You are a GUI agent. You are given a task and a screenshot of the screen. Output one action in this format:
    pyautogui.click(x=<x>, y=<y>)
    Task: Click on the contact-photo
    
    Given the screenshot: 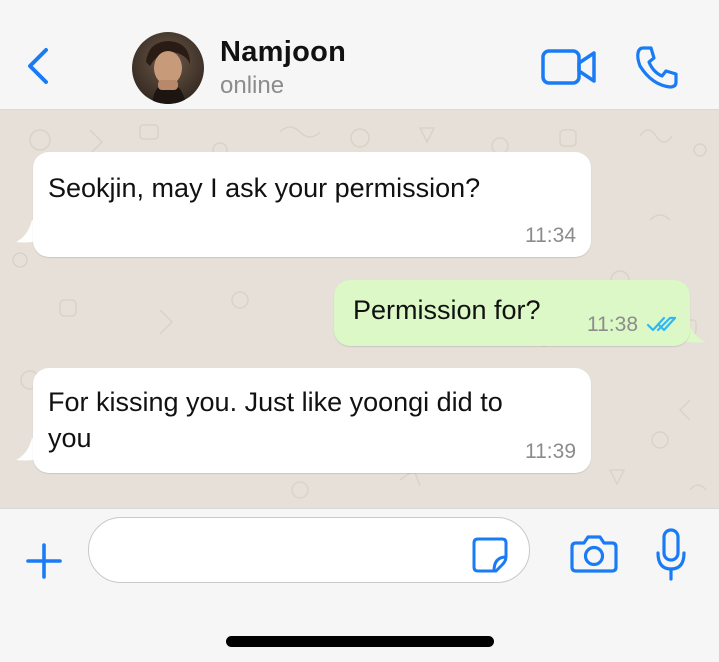 What is the action you would take?
    pyautogui.click(x=168, y=68)
    